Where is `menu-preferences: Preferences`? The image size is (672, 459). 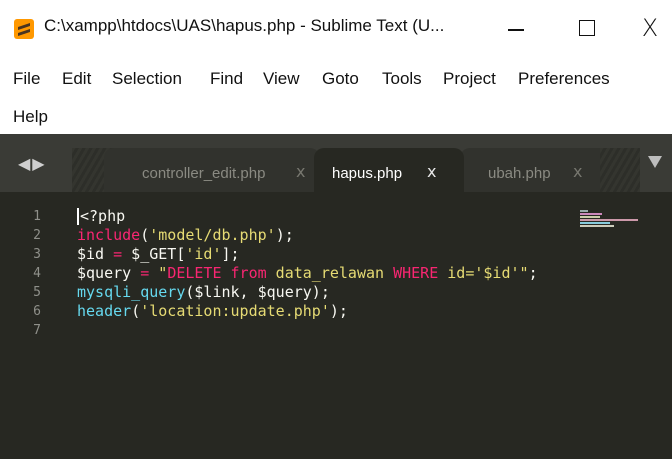 menu-preferences: Preferences is located at coordinates (564, 79).